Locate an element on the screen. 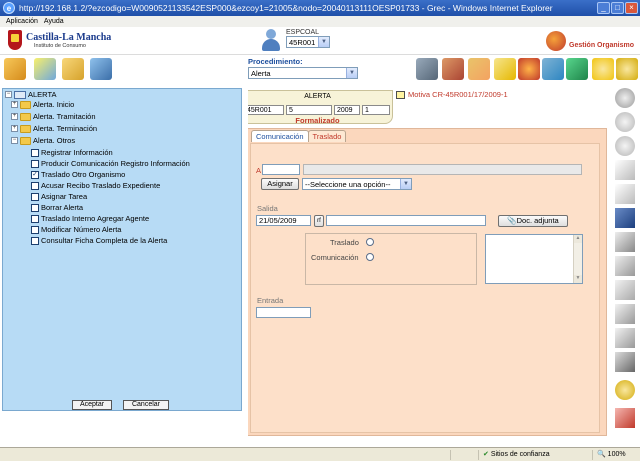 The image size is (640, 461). tab-comunicacion: Comunicación is located at coordinates (280, 136).